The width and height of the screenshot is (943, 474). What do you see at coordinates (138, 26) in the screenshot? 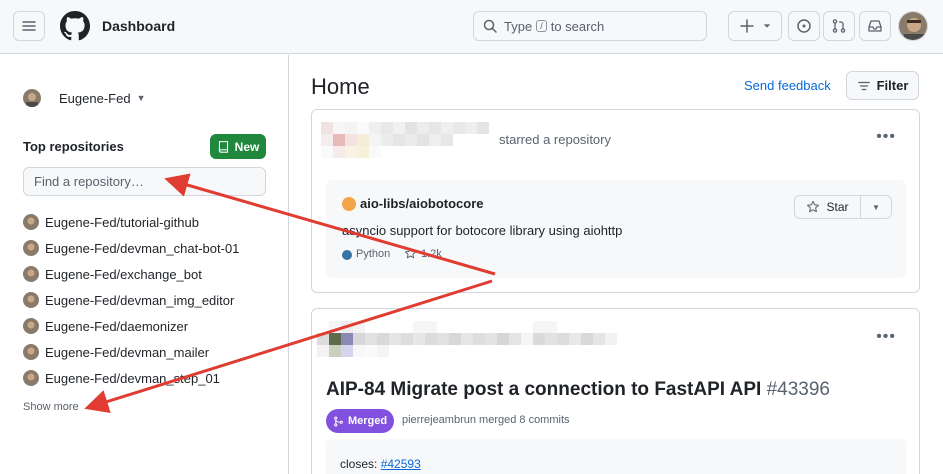
I see `page-context-title: Dashboard` at bounding box center [138, 26].